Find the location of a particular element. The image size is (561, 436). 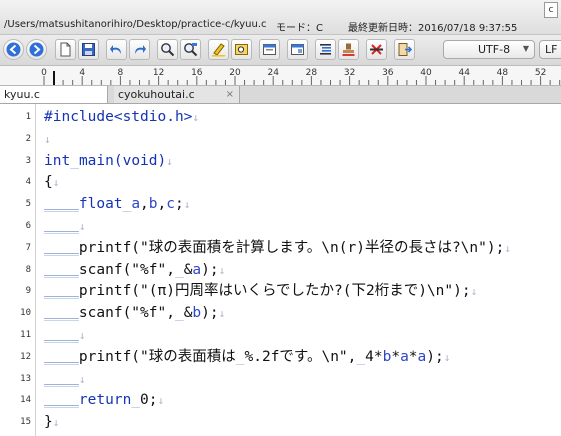

code-line: ____return_0;↓ is located at coordinates (104, 400).